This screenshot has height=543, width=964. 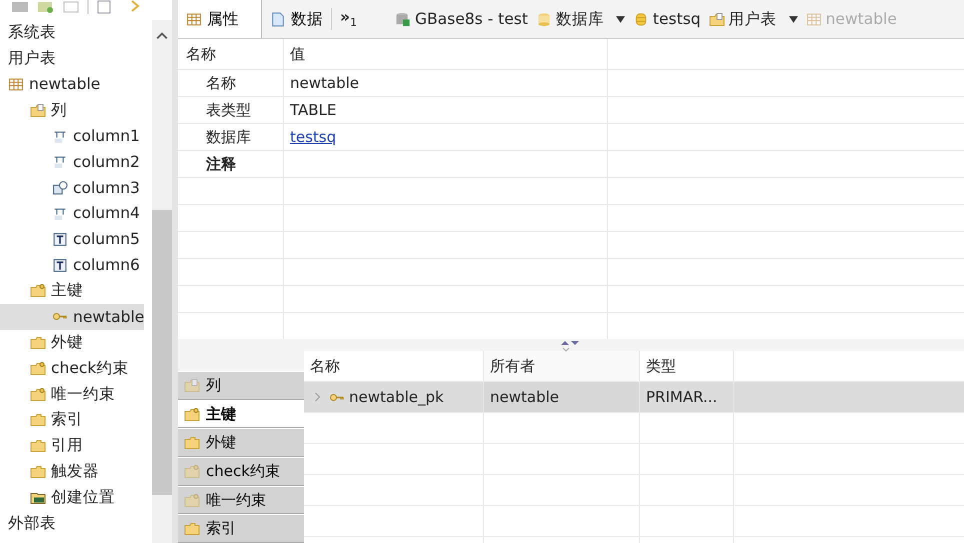 What do you see at coordinates (57, 394) in the screenshot?
I see `tree-item: 唯一约束` at bounding box center [57, 394].